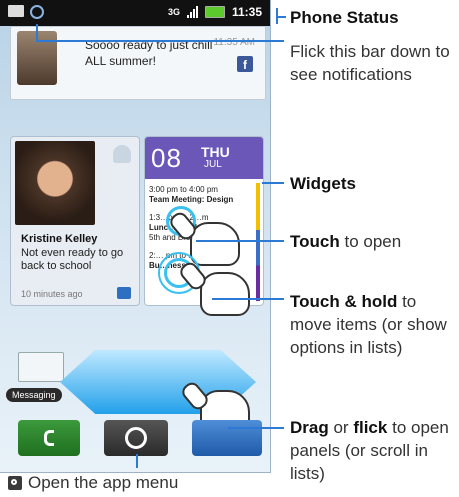  I want to click on phone-status-label: Phone Status, so click(344, 17).